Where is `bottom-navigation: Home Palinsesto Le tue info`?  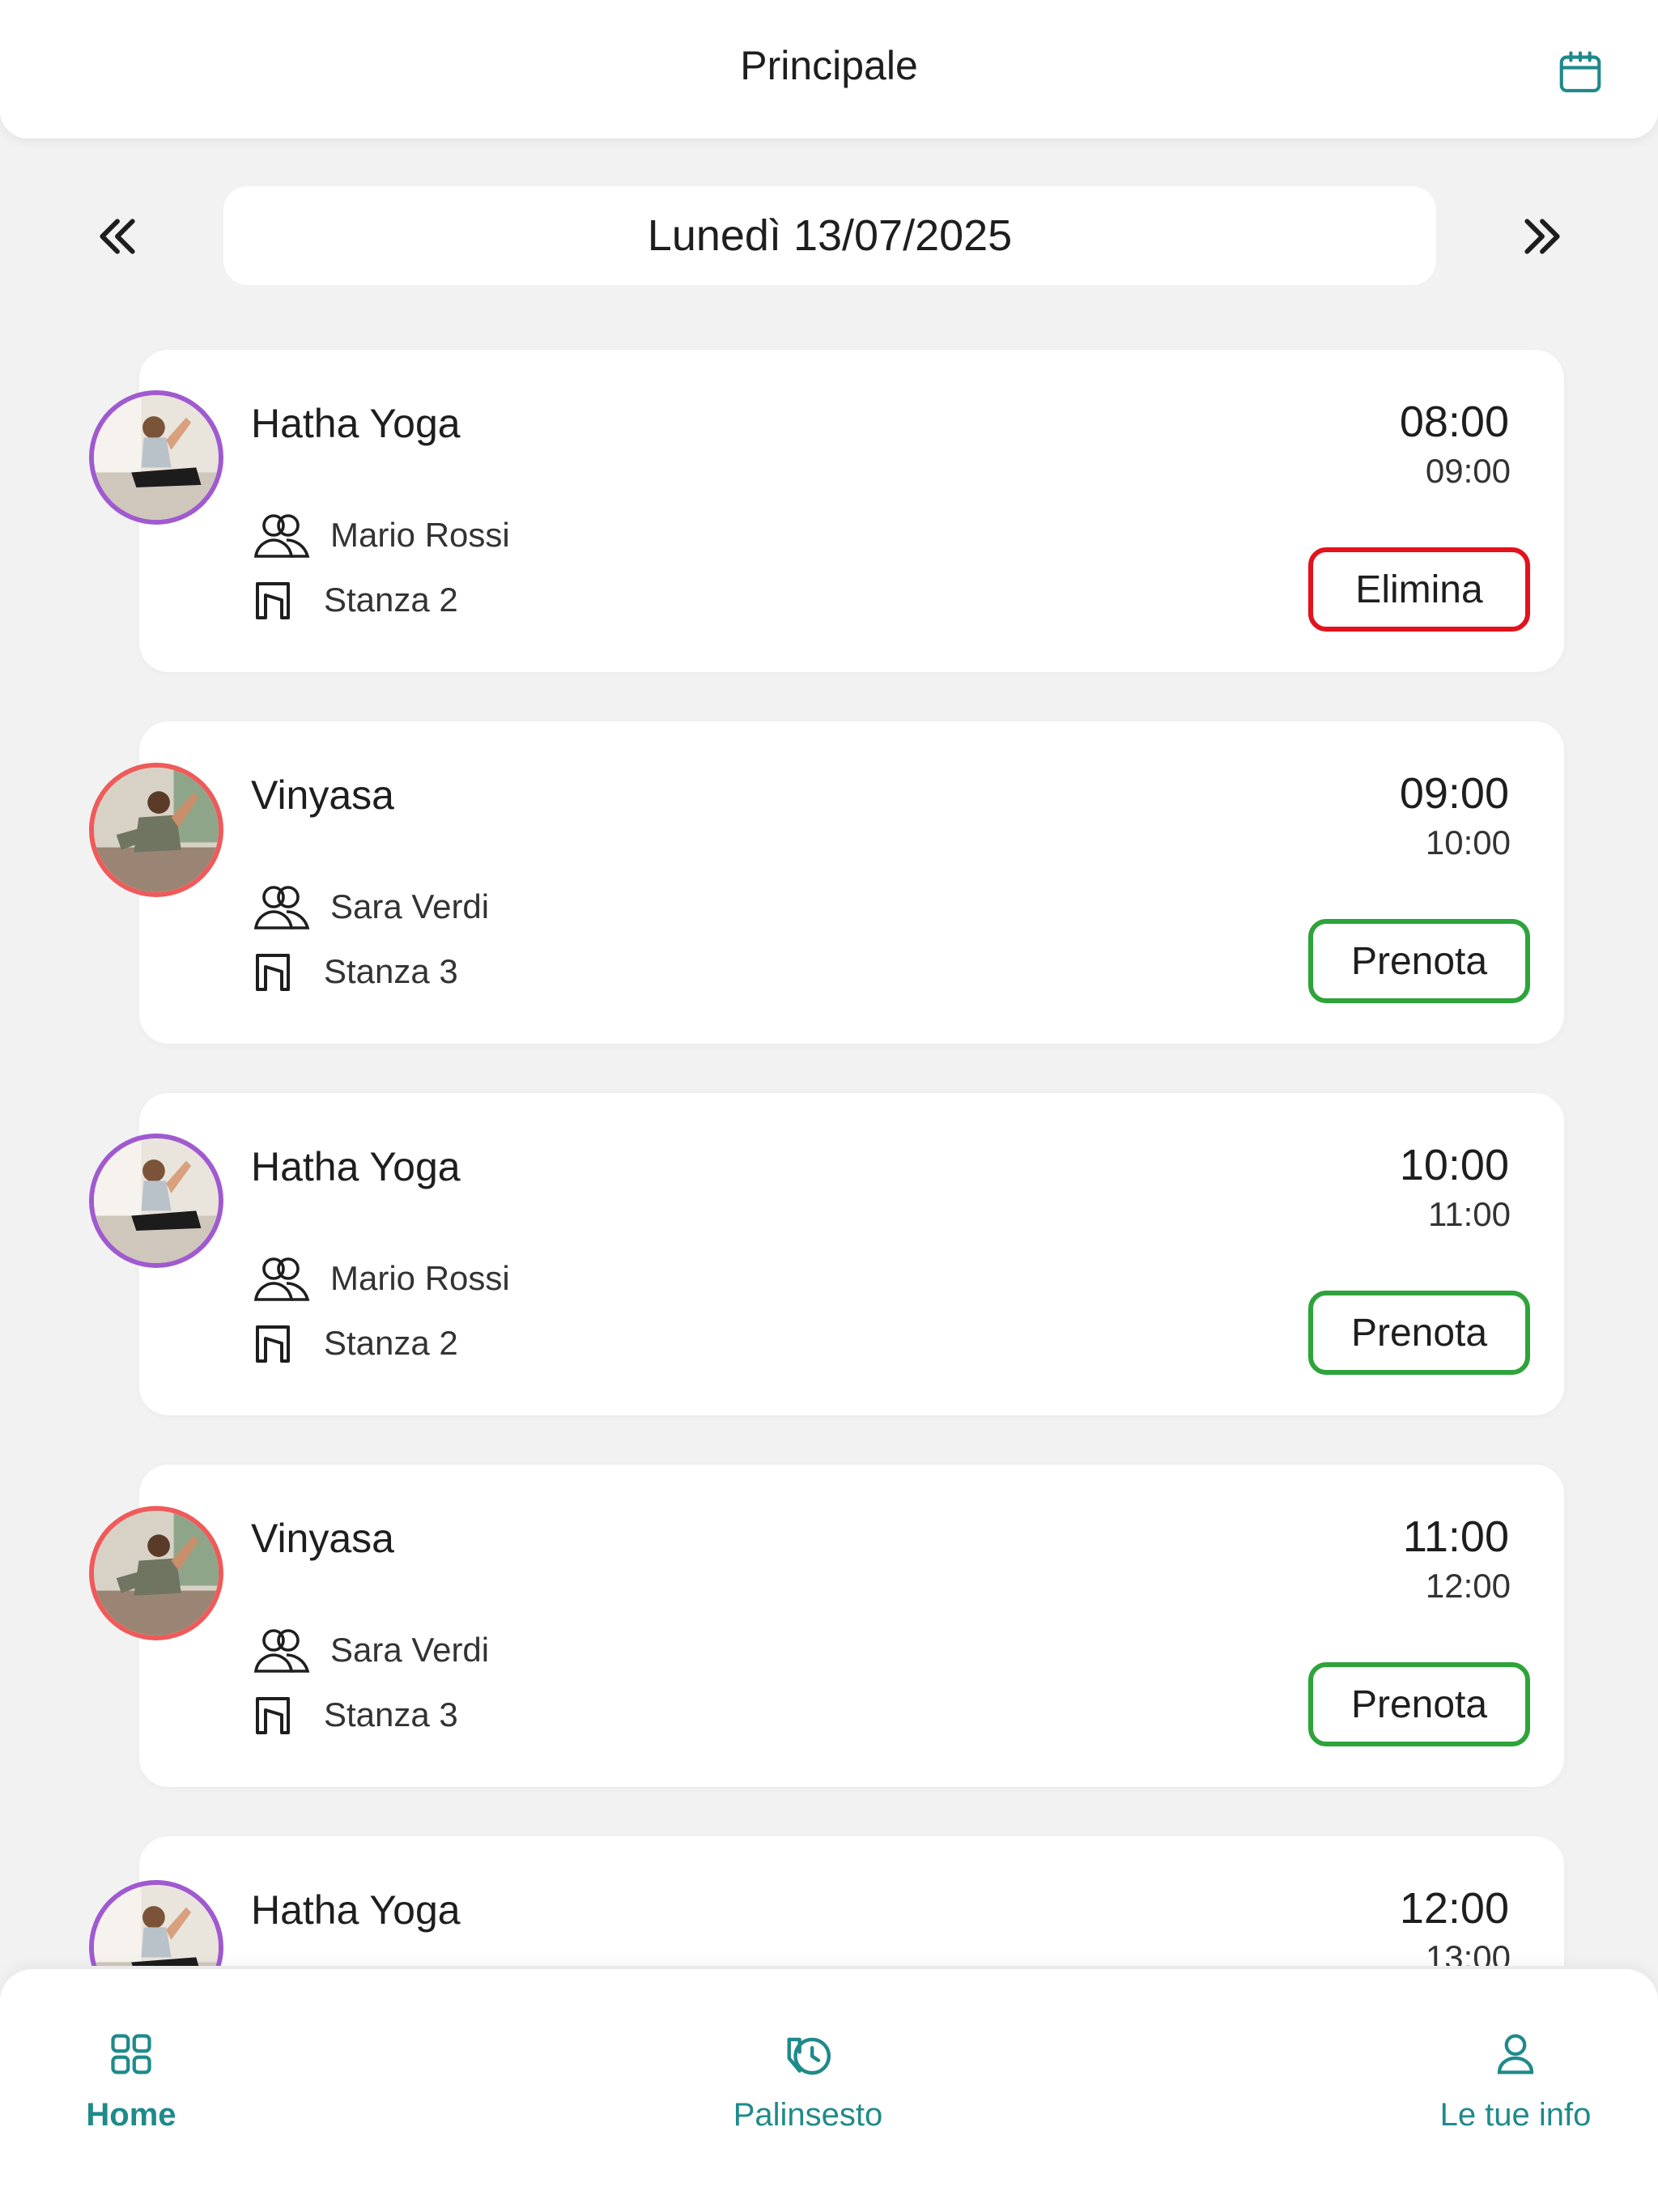 bottom-navigation: Home Palinsesto Le tue info is located at coordinates (829, 2090).